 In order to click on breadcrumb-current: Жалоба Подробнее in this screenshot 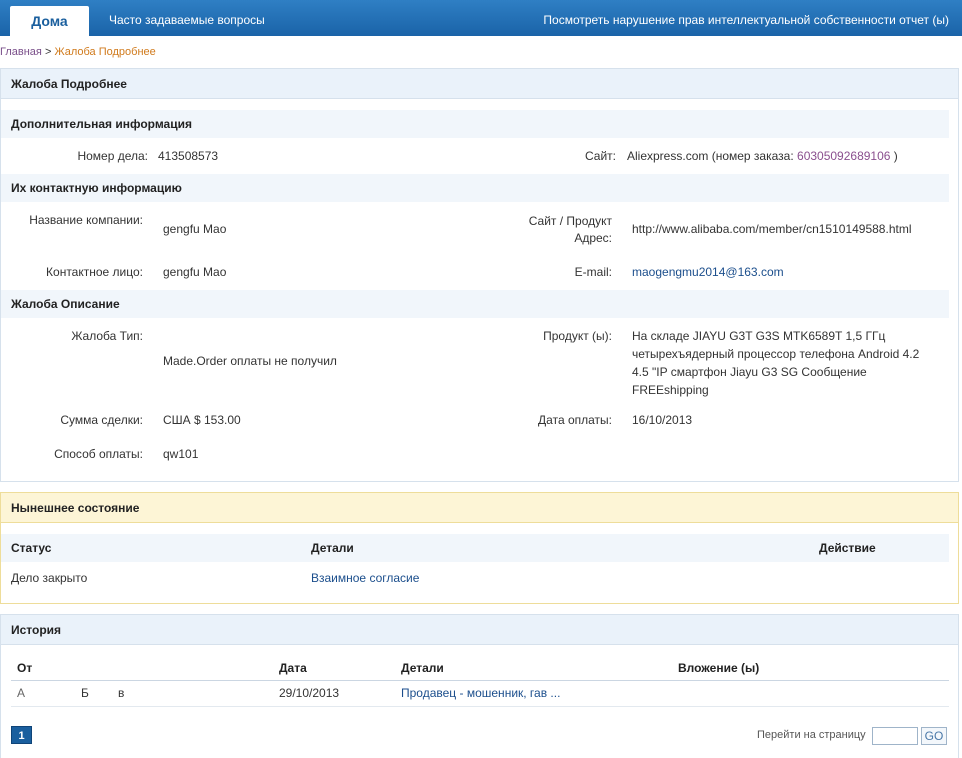, I will do `click(105, 52)`.